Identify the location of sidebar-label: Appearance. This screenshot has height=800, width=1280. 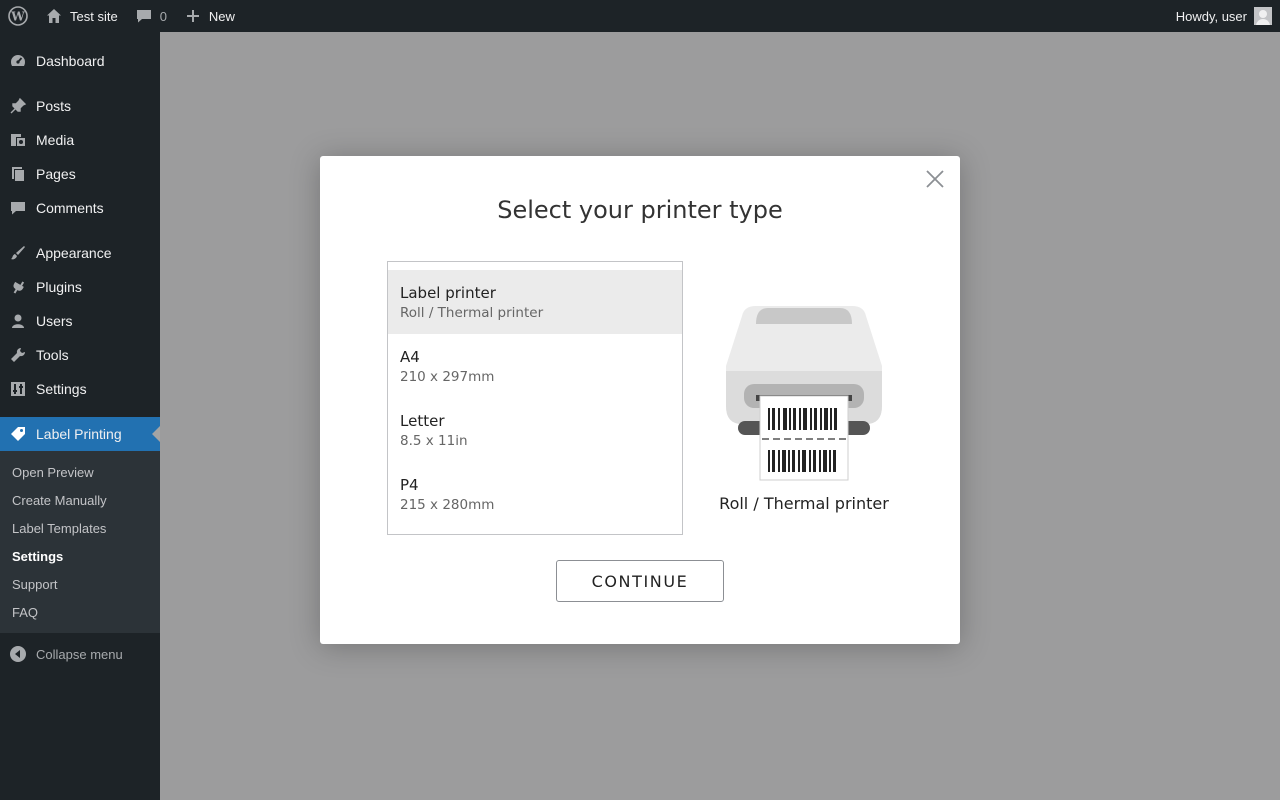
(74, 253).